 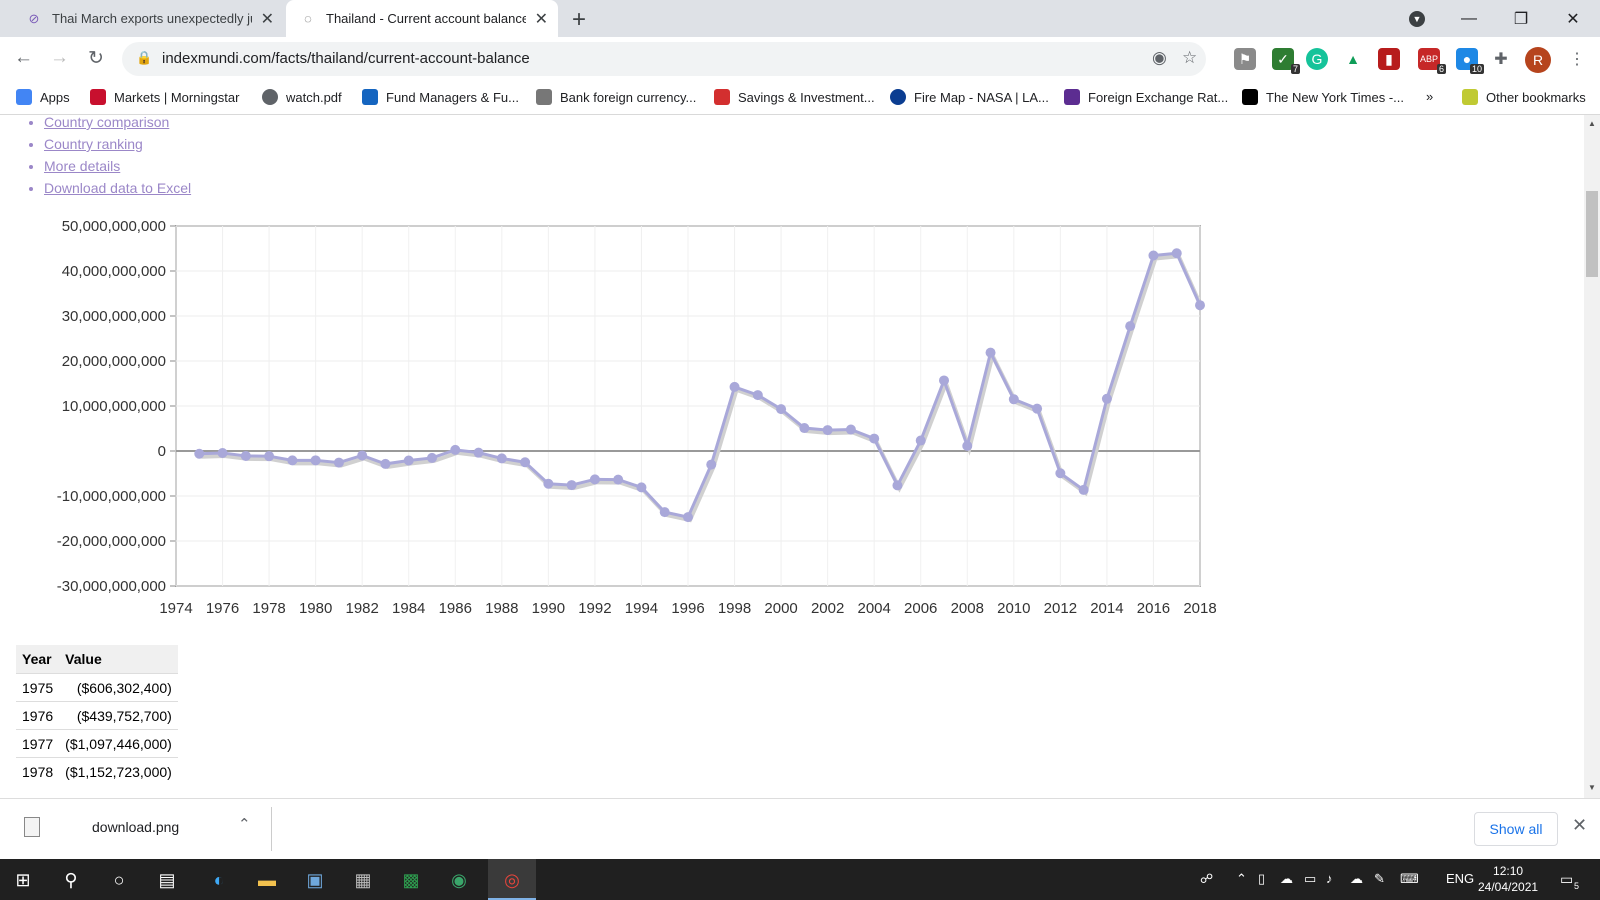 What do you see at coordinates (1429, 96) in the screenshot?
I see `bookmarks-overflow-button: »` at bounding box center [1429, 96].